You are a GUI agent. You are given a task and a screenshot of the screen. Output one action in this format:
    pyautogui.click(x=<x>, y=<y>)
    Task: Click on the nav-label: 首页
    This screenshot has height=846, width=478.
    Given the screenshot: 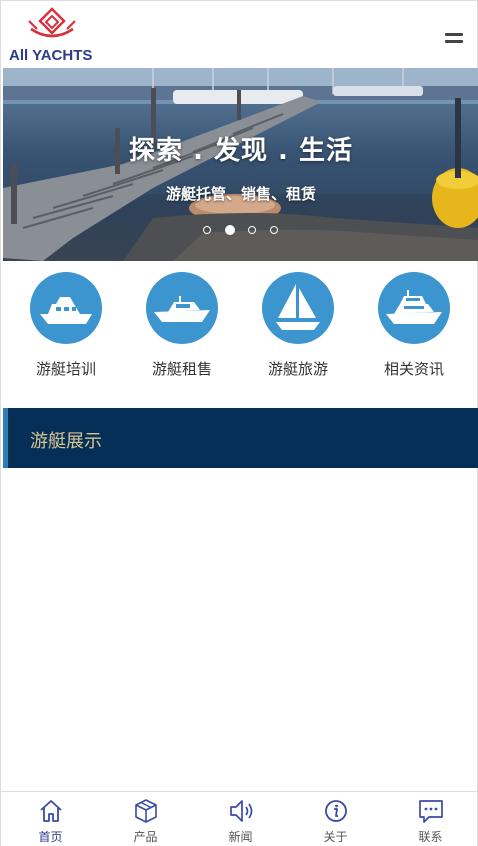 What is the action you would take?
    pyautogui.click(x=50, y=837)
    